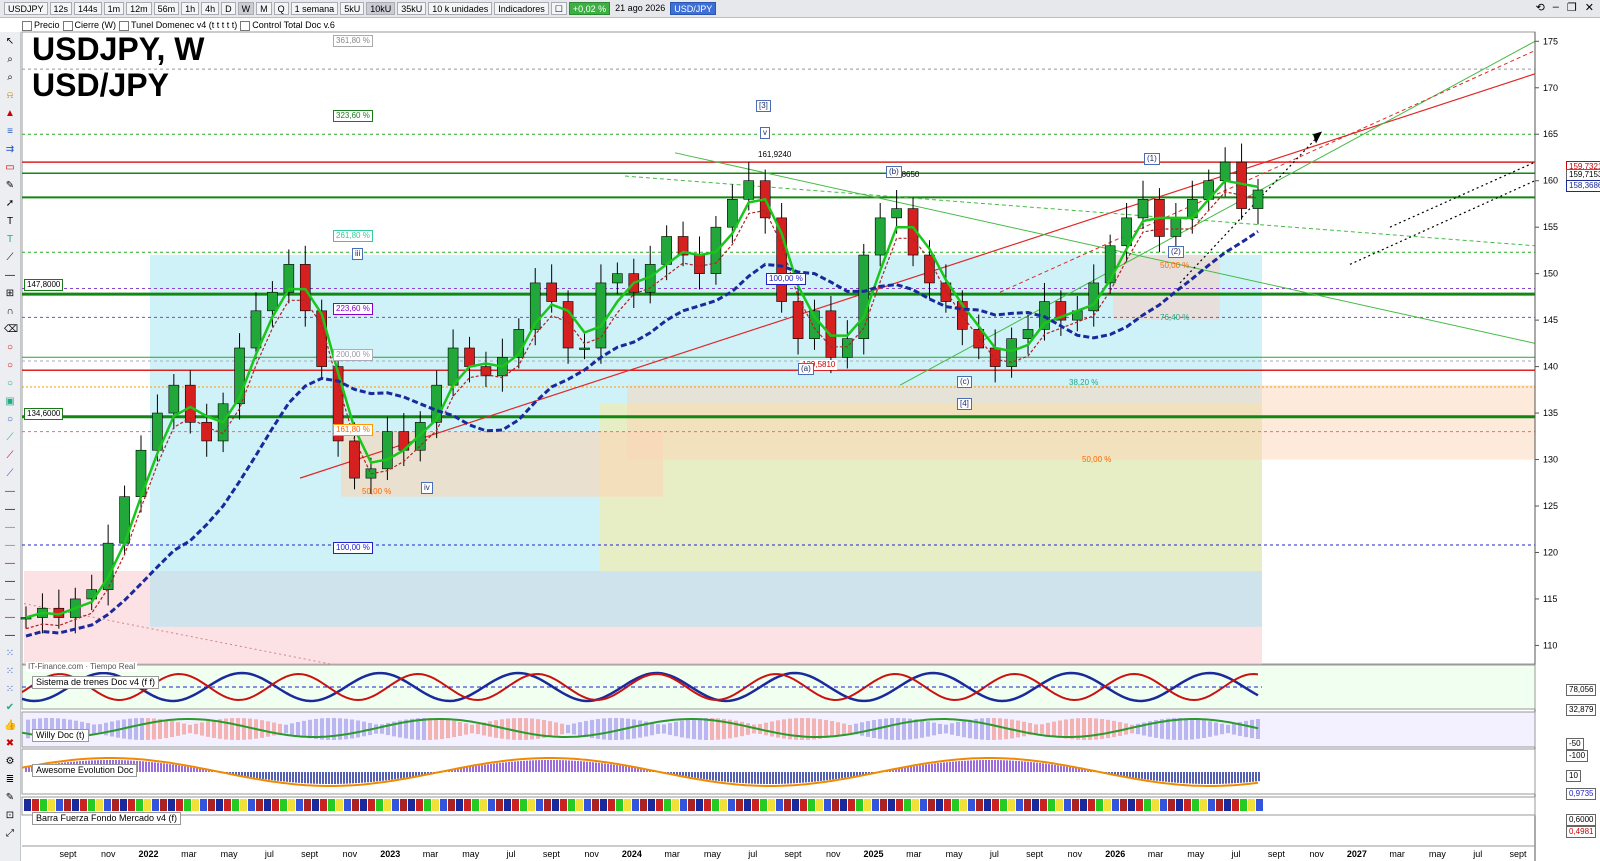 This screenshot has width=1600, height=861. Describe the element at coordinates (632, 854) in the screenshot. I see `x-tick-label: 2024` at that location.